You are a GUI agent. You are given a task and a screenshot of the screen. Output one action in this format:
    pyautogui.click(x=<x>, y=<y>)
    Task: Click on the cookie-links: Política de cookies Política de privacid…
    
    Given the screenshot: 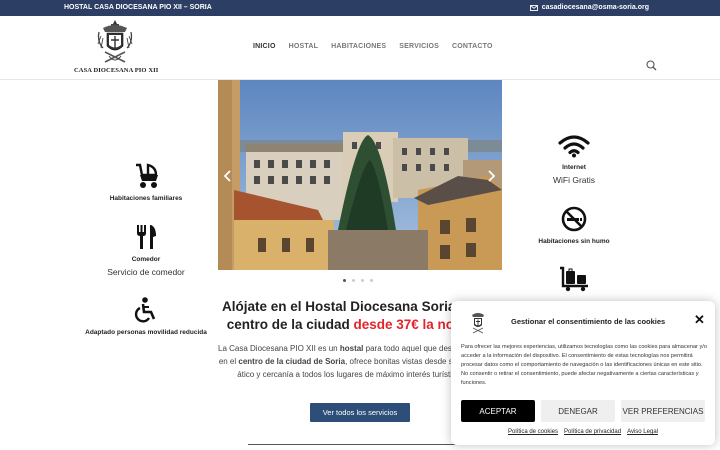 What is the action you would take?
    pyautogui.click(x=583, y=432)
    